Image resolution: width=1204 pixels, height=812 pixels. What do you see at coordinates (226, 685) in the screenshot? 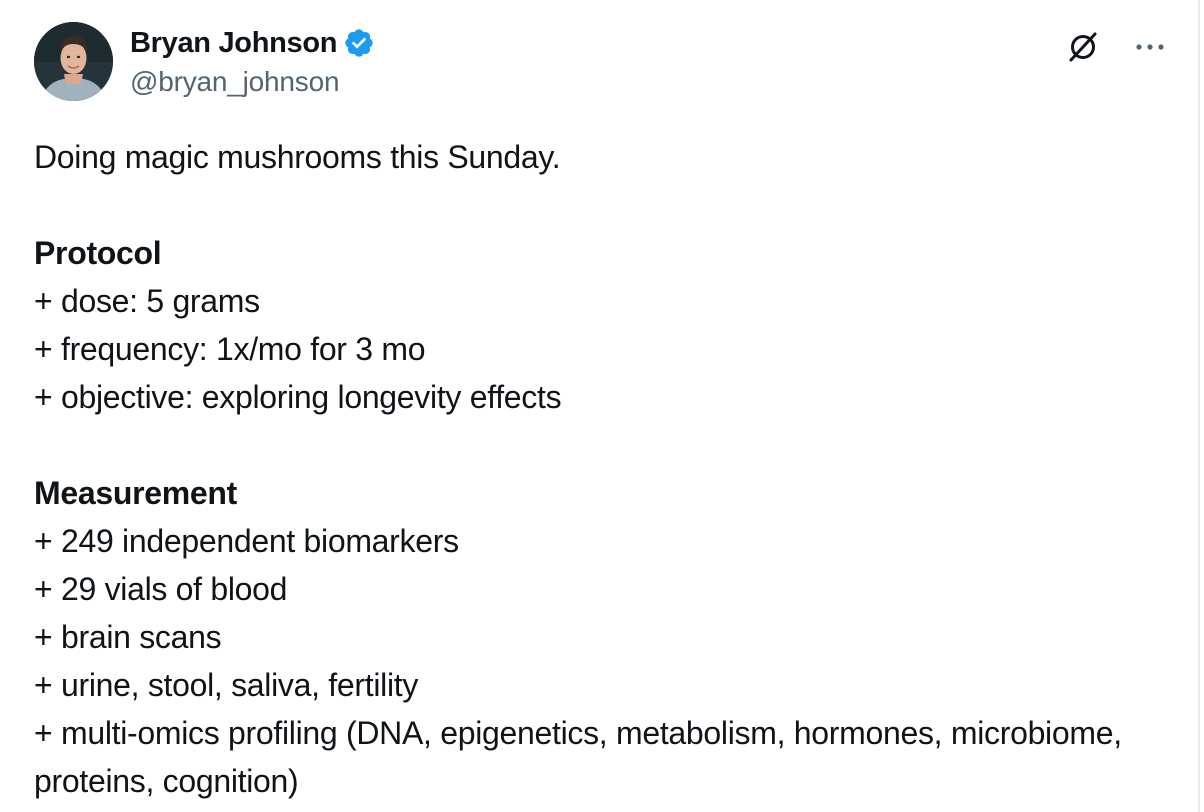
I see `measurement-item: + urine, stool, saliva, fertility` at bounding box center [226, 685].